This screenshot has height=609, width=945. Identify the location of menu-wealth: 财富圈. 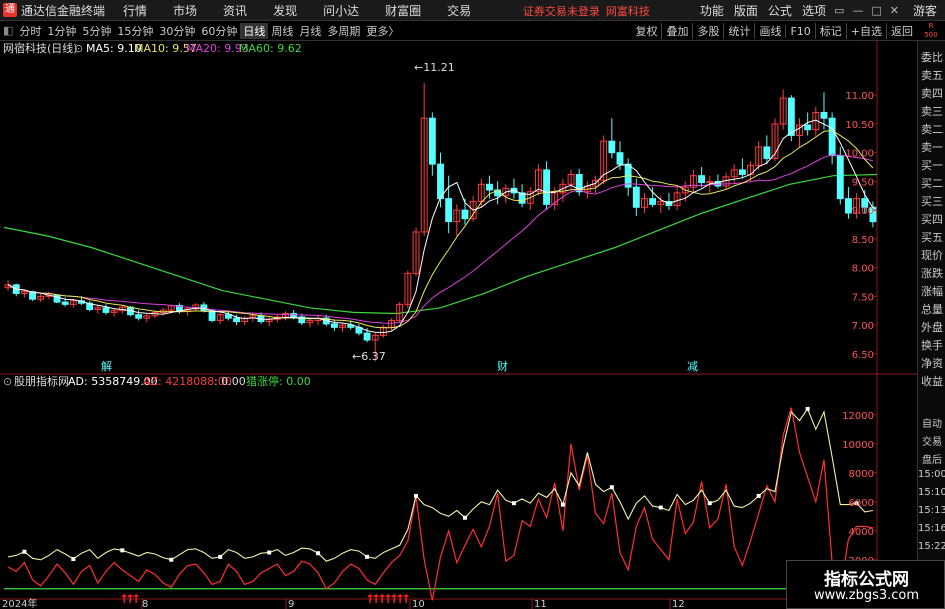
(403, 10).